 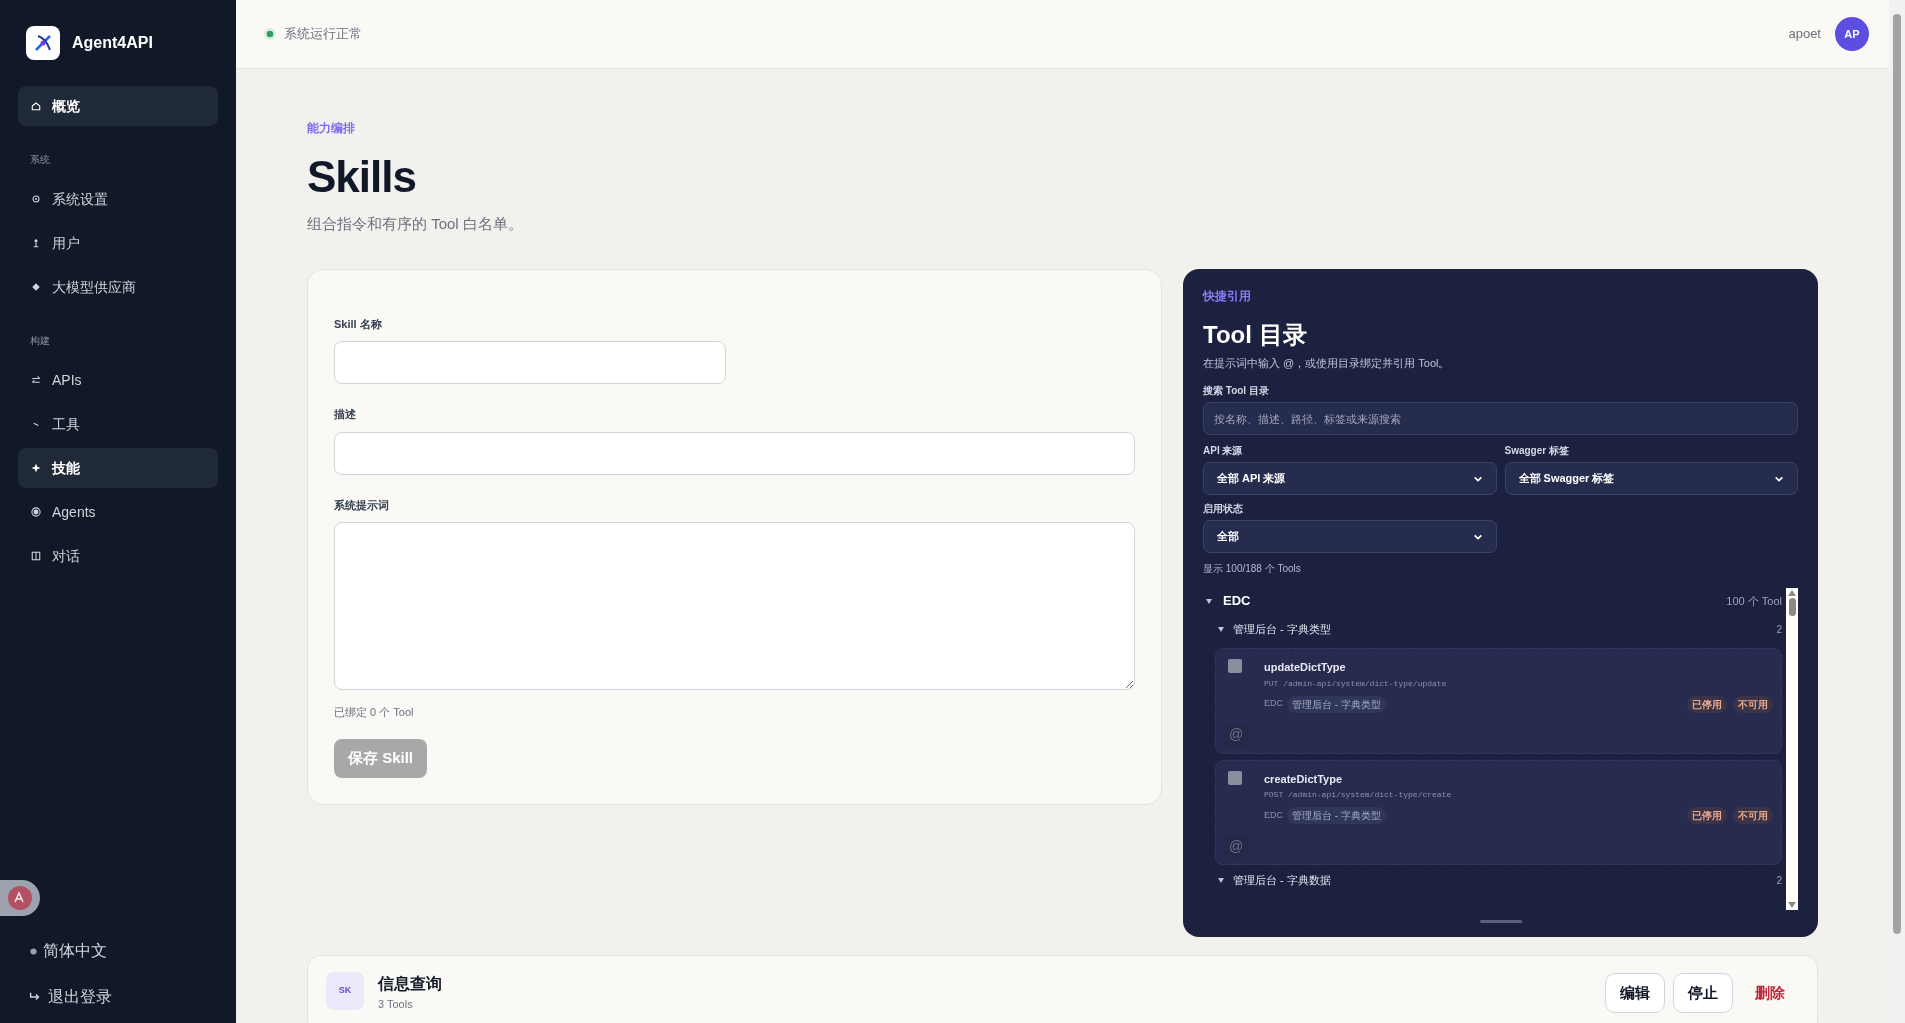 What do you see at coordinates (1223, 451) in the screenshot?
I see `field-label: API 来源` at bounding box center [1223, 451].